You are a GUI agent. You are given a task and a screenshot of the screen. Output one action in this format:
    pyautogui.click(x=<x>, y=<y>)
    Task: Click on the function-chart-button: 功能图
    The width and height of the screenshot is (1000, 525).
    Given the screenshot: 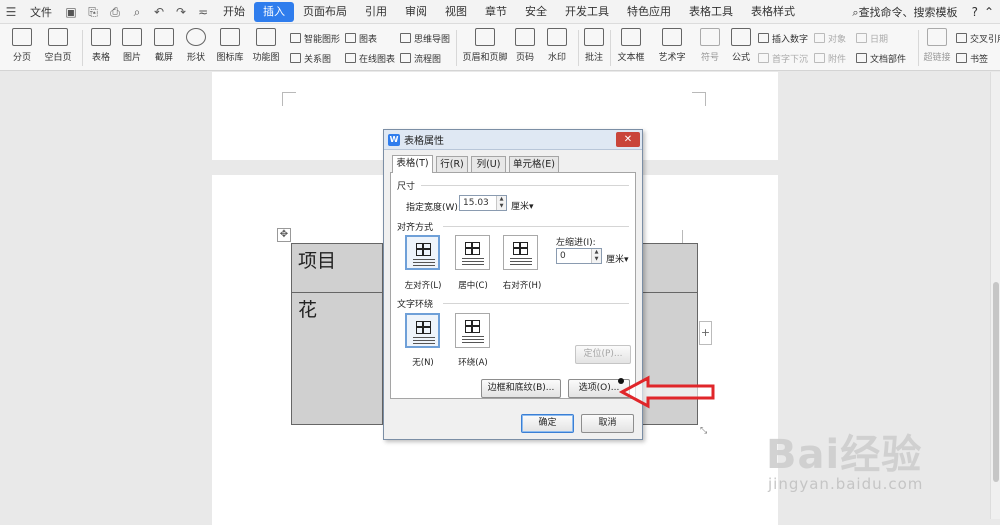 What is the action you would take?
    pyautogui.click(x=266, y=48)
    